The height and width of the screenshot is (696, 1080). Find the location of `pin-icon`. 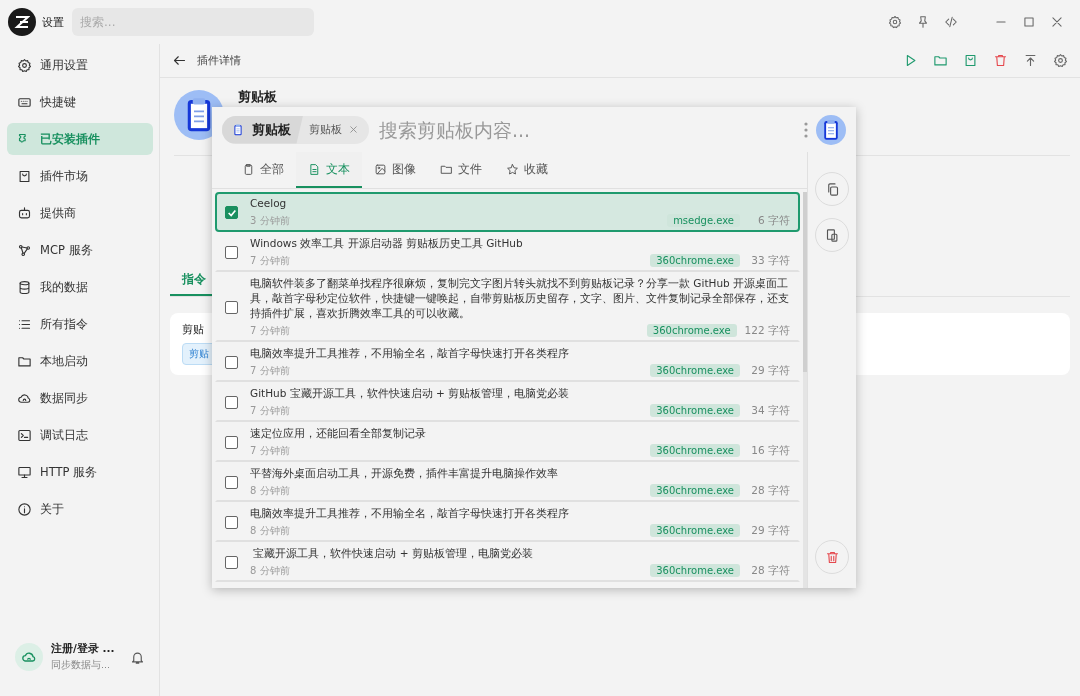

pin-icon is located at coordinates (923, 22).